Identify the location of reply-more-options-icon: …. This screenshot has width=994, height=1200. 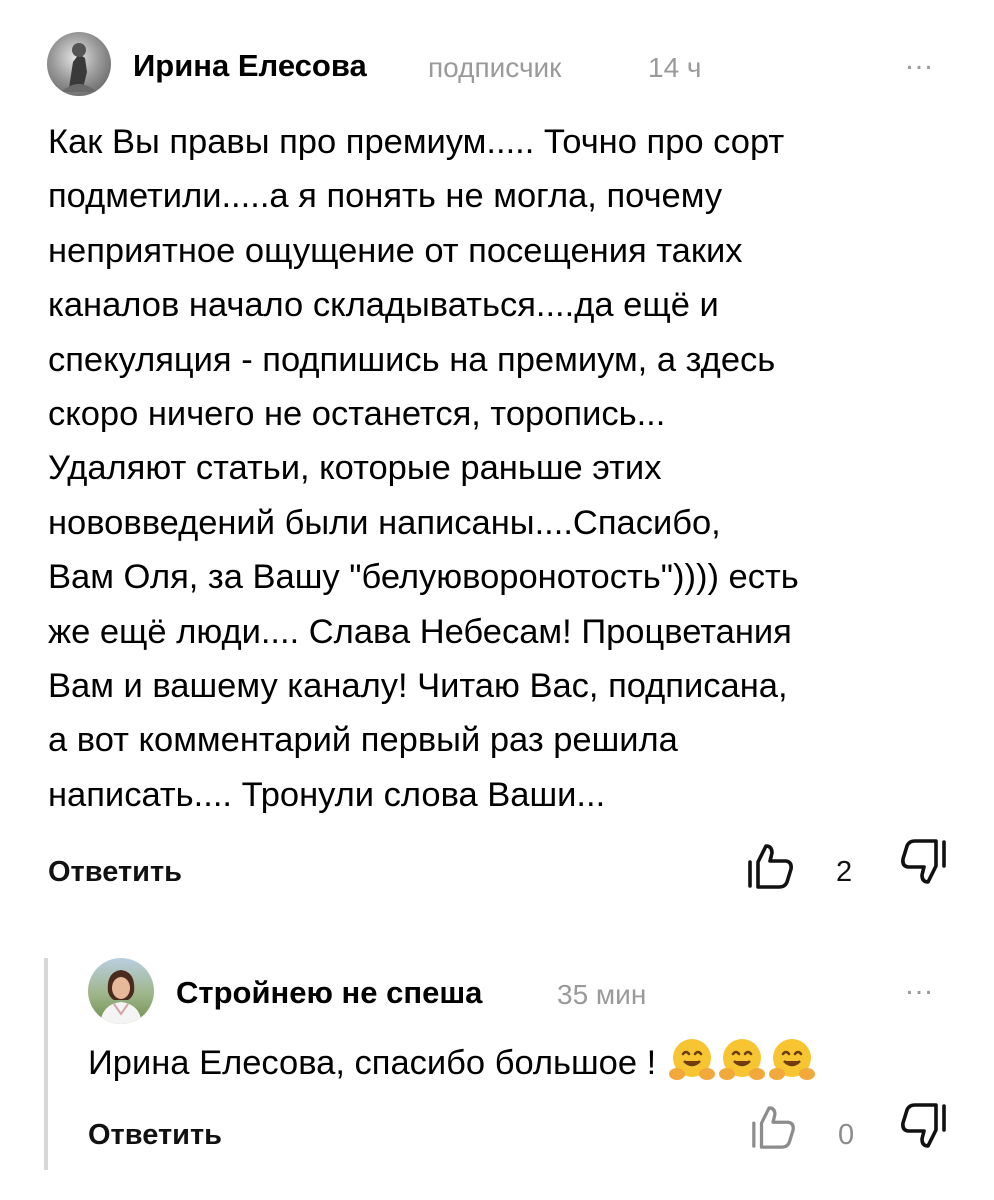
(920, 985).